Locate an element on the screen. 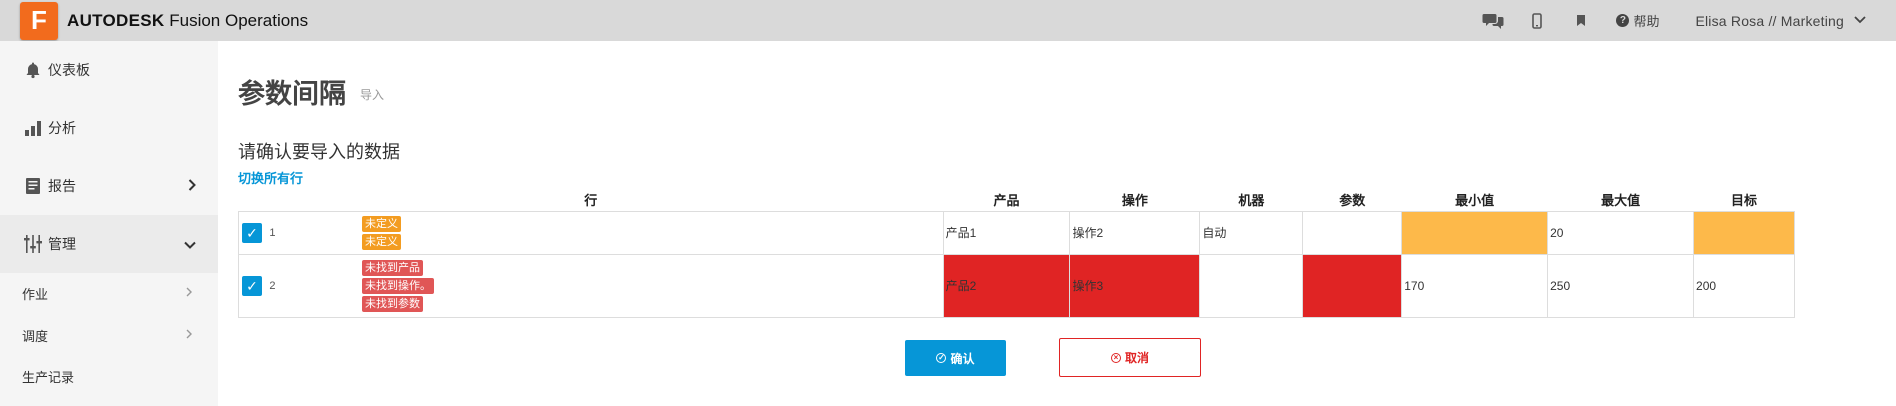 The width and height of the screenshot is (1896, 406). row-messages: 未定义 未定义 is located at coordinates (381, 233).